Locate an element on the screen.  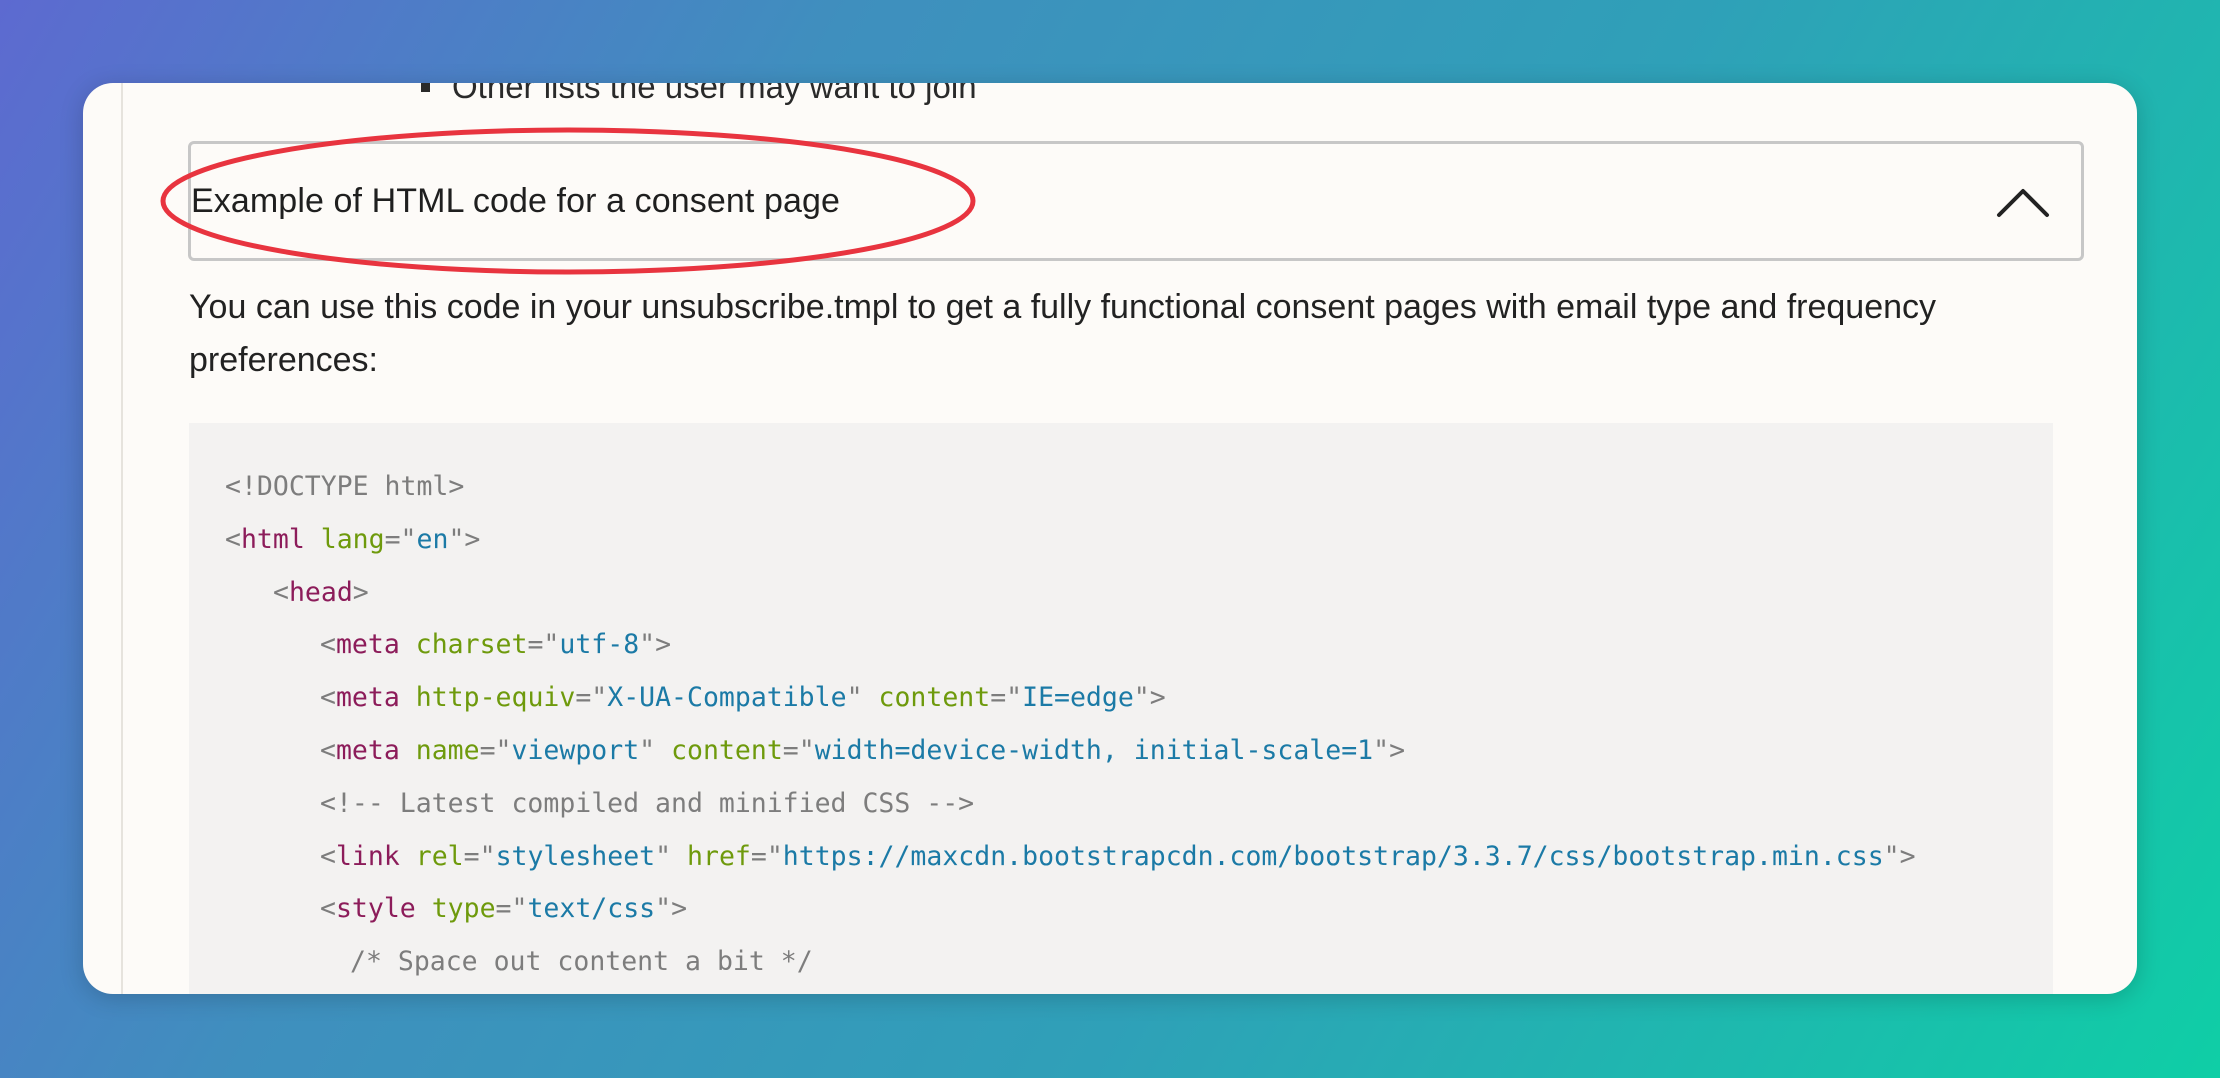
code-token: width=device-width, initial-scale=1 is located at coordinates (1094, 750).